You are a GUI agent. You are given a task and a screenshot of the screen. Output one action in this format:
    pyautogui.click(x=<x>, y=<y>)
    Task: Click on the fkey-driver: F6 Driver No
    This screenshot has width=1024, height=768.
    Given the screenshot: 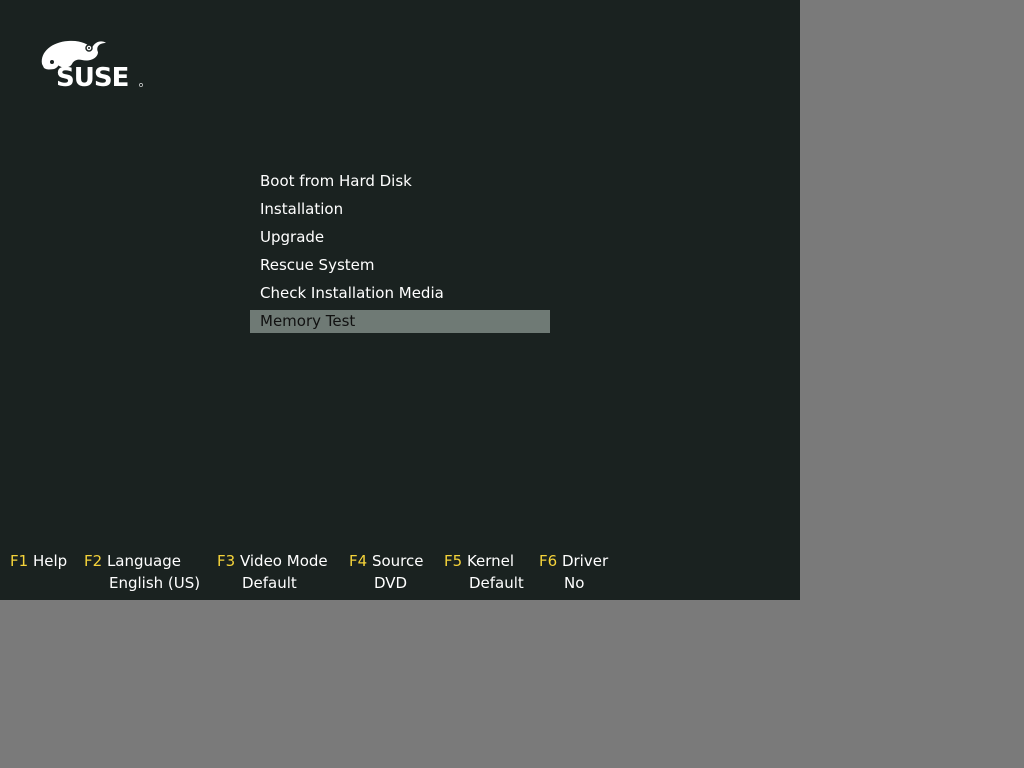 What is the action you would take?
    pyautogui.click(x=573, y=573)
    